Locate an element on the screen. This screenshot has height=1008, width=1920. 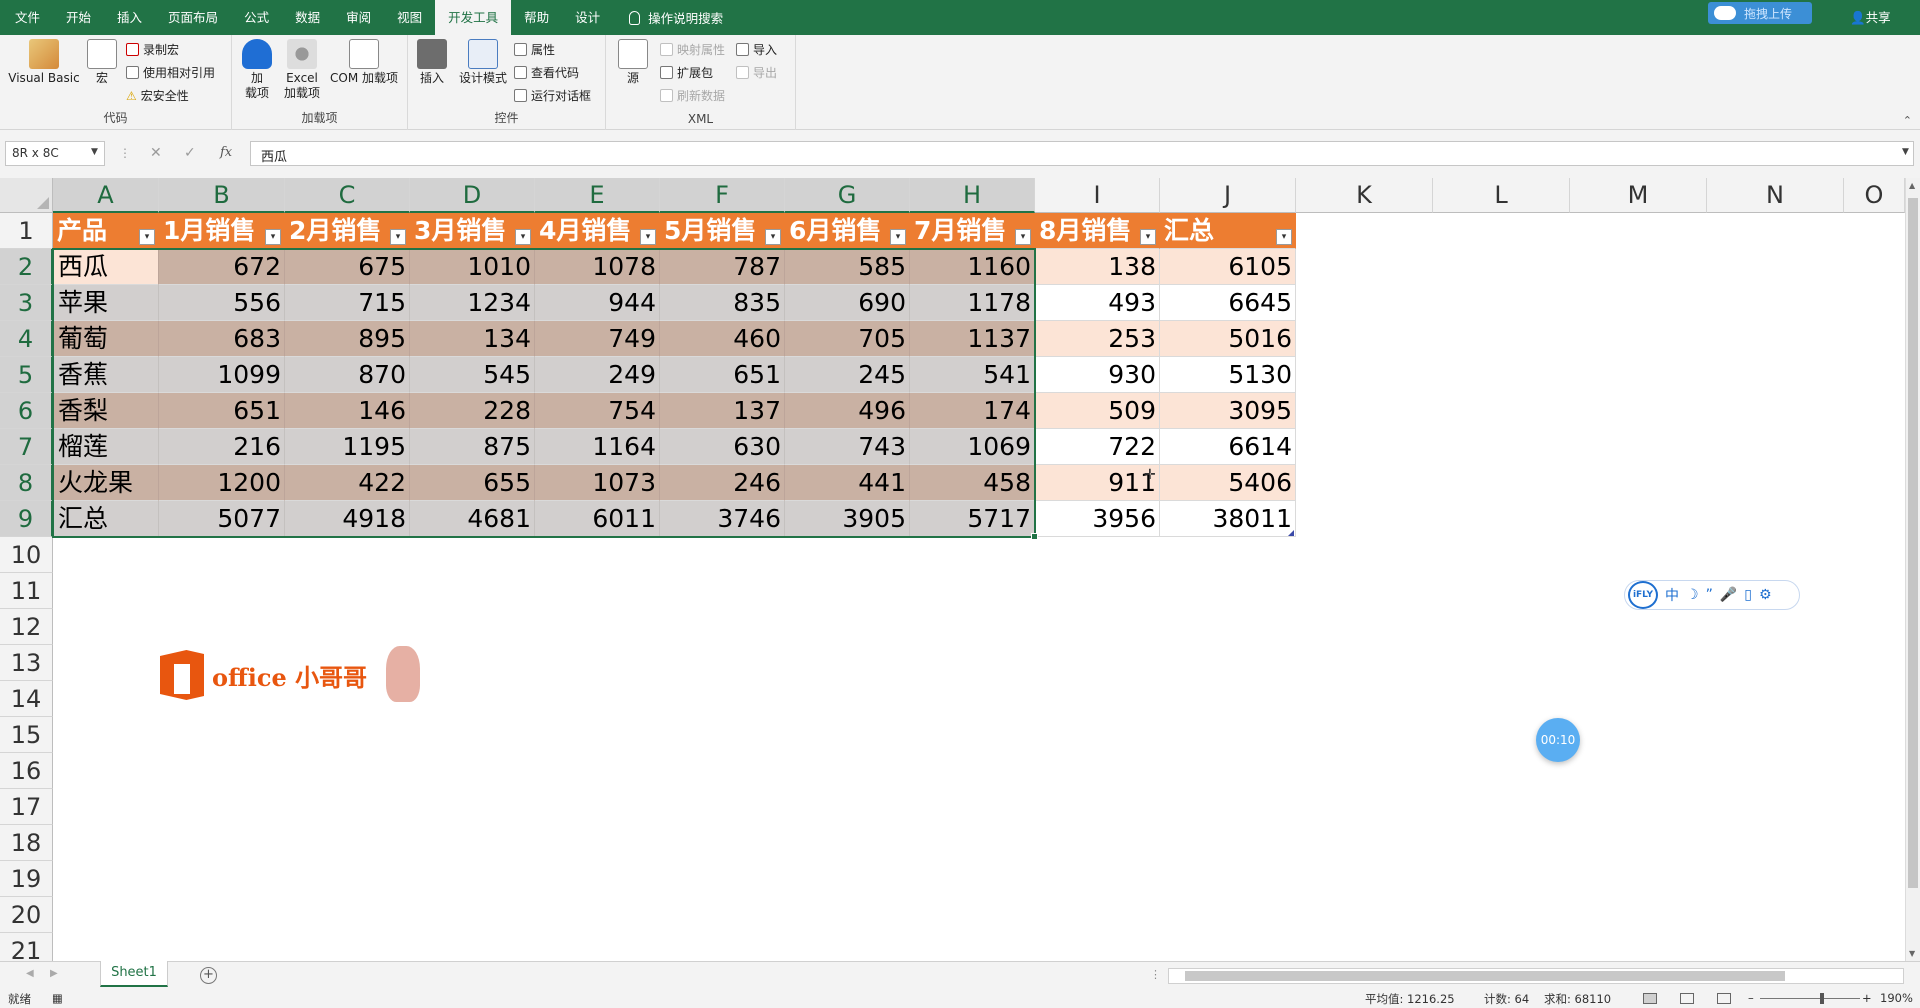
column-header: F is located at coordinates (722, 195).